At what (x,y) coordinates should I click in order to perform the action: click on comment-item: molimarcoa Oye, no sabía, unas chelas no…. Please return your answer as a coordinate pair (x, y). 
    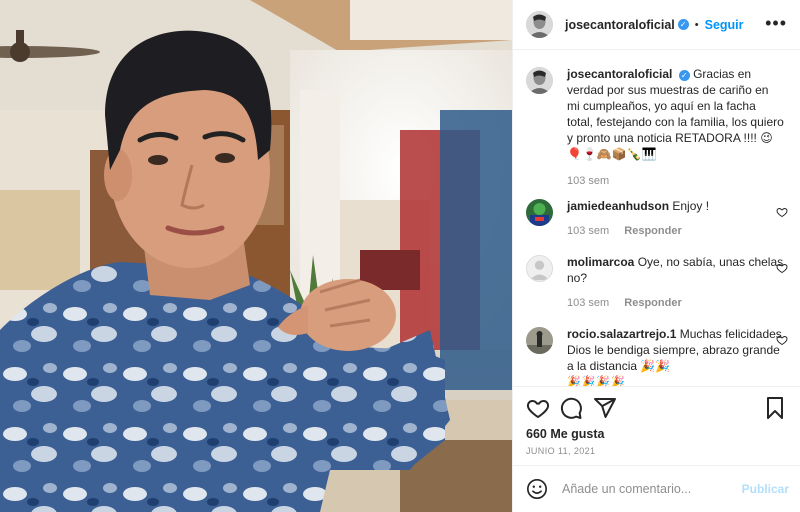
    Looking at the image, I should click on (657, 282).